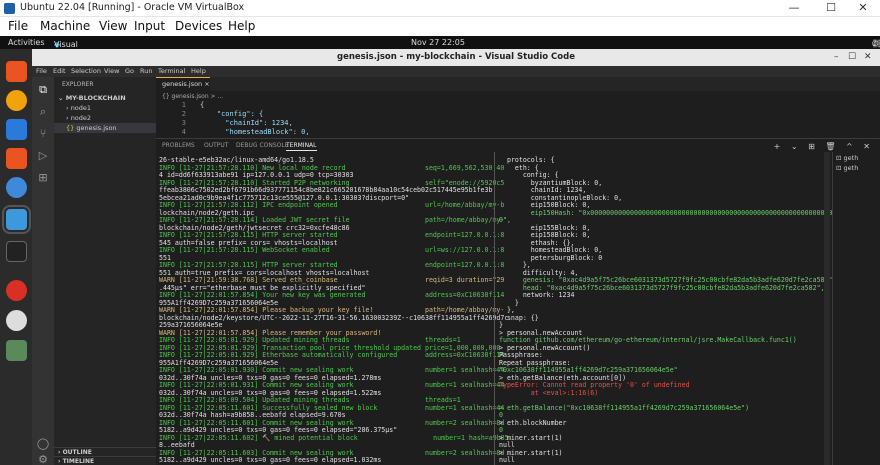 This screenshot has width=880, height=465. Describe the element at coordinates (232, 114) in the screenshot. I see `code-line: "config": {` at that location.